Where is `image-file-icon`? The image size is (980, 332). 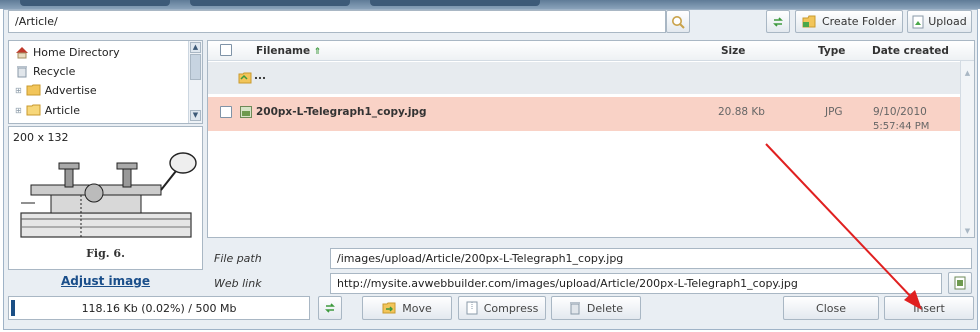 image-file-icon is located at coordinates (246, 112).